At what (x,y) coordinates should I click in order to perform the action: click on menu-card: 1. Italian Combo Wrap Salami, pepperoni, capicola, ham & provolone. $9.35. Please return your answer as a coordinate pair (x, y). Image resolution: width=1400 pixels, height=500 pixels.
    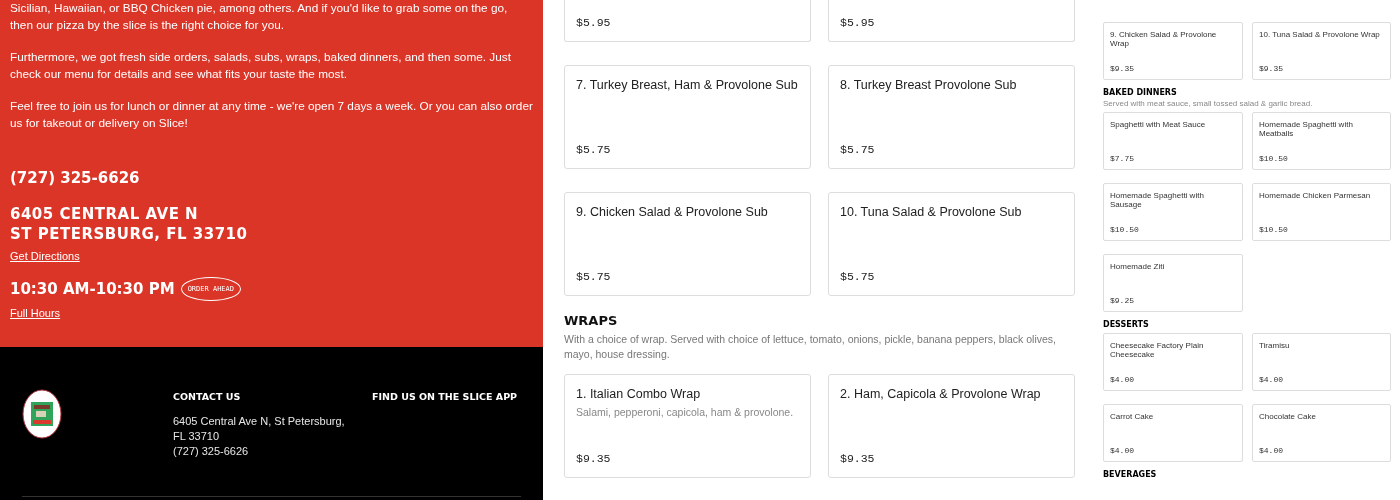
    Looking at the image, I should click on (687, 426).